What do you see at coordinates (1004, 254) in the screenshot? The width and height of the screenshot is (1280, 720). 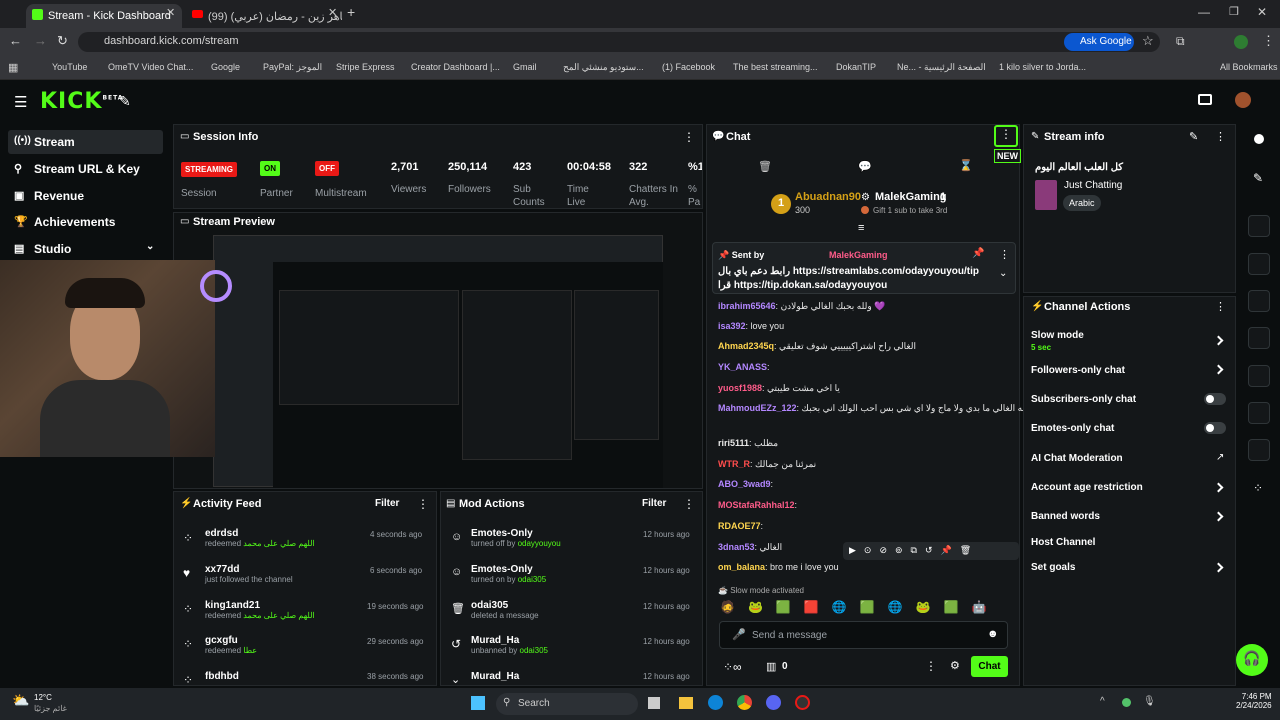 I see `pinned-menu-icon: ⋮` at bounding box center [1004, 254].